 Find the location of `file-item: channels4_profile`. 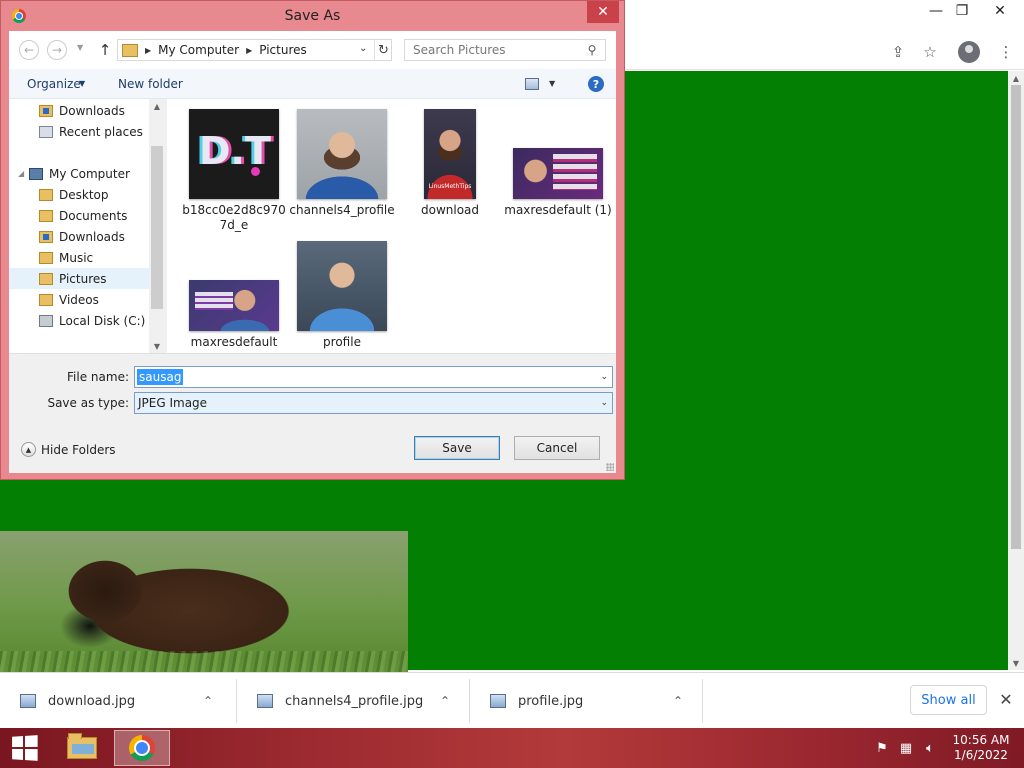

file-item: channels4_profile is located at coordinates (342, 163).